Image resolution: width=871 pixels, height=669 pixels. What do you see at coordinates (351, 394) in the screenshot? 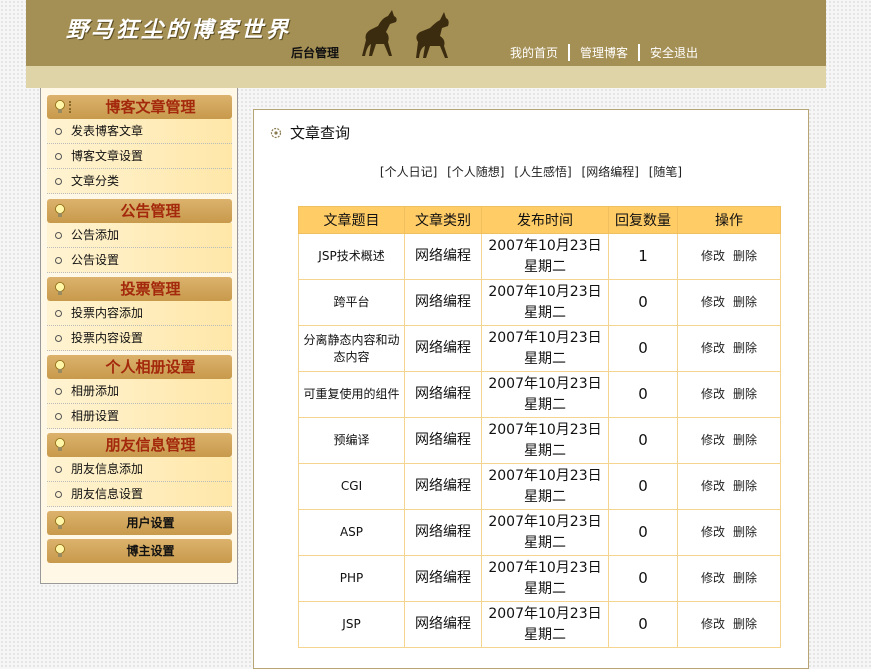
I see `article-title-cell: 可重复使用的组件` at bounding box center [351, 394].